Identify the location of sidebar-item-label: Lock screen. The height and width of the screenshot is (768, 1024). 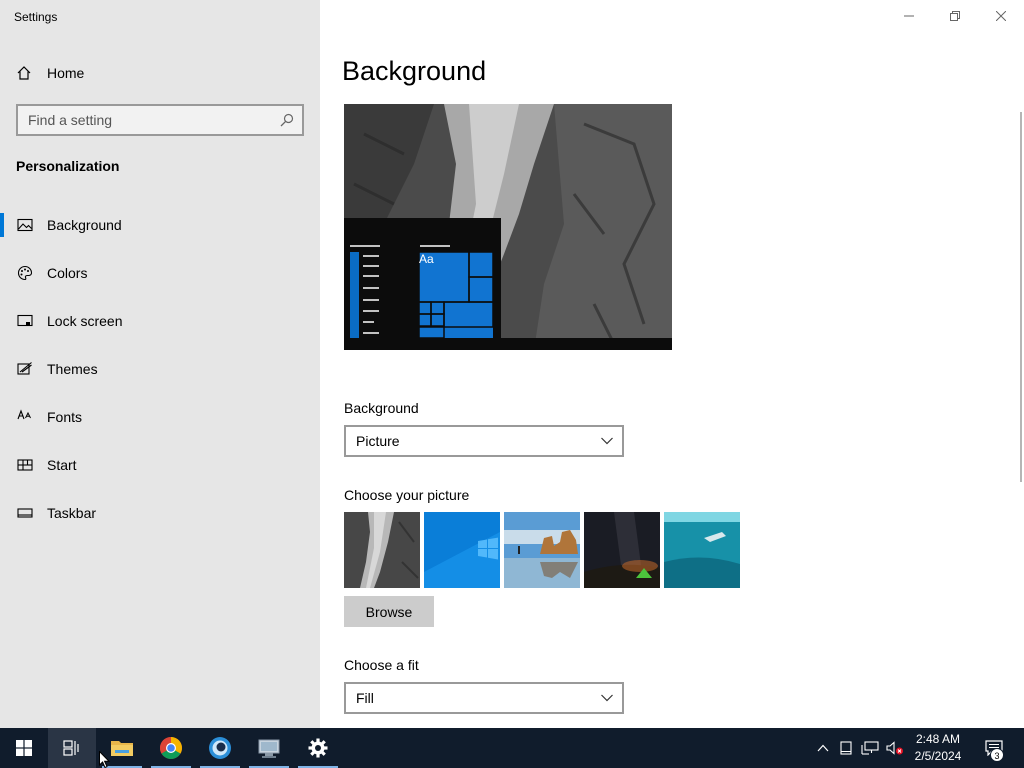
(85, 321).